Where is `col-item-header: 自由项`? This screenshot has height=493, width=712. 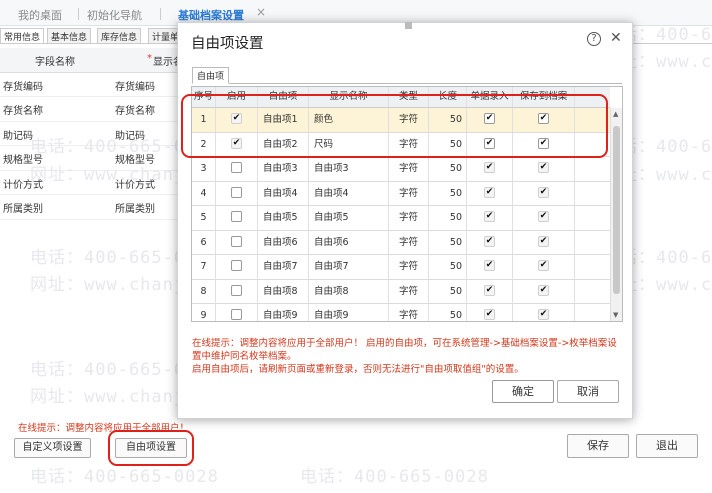
col-item-header: 自由项 is located at coordinates (283, 97).